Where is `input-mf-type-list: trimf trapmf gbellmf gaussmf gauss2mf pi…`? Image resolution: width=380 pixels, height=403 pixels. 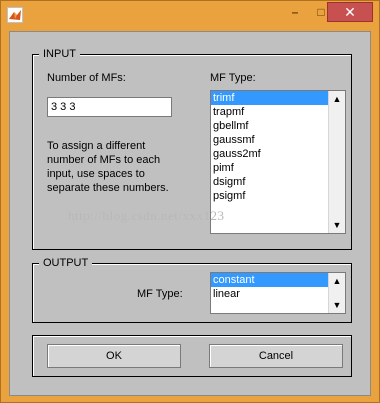 input-mf-type-list: trimf trapmf gbellmf gaussmf gauss2mf pi… is located at coordinates (278, 162).